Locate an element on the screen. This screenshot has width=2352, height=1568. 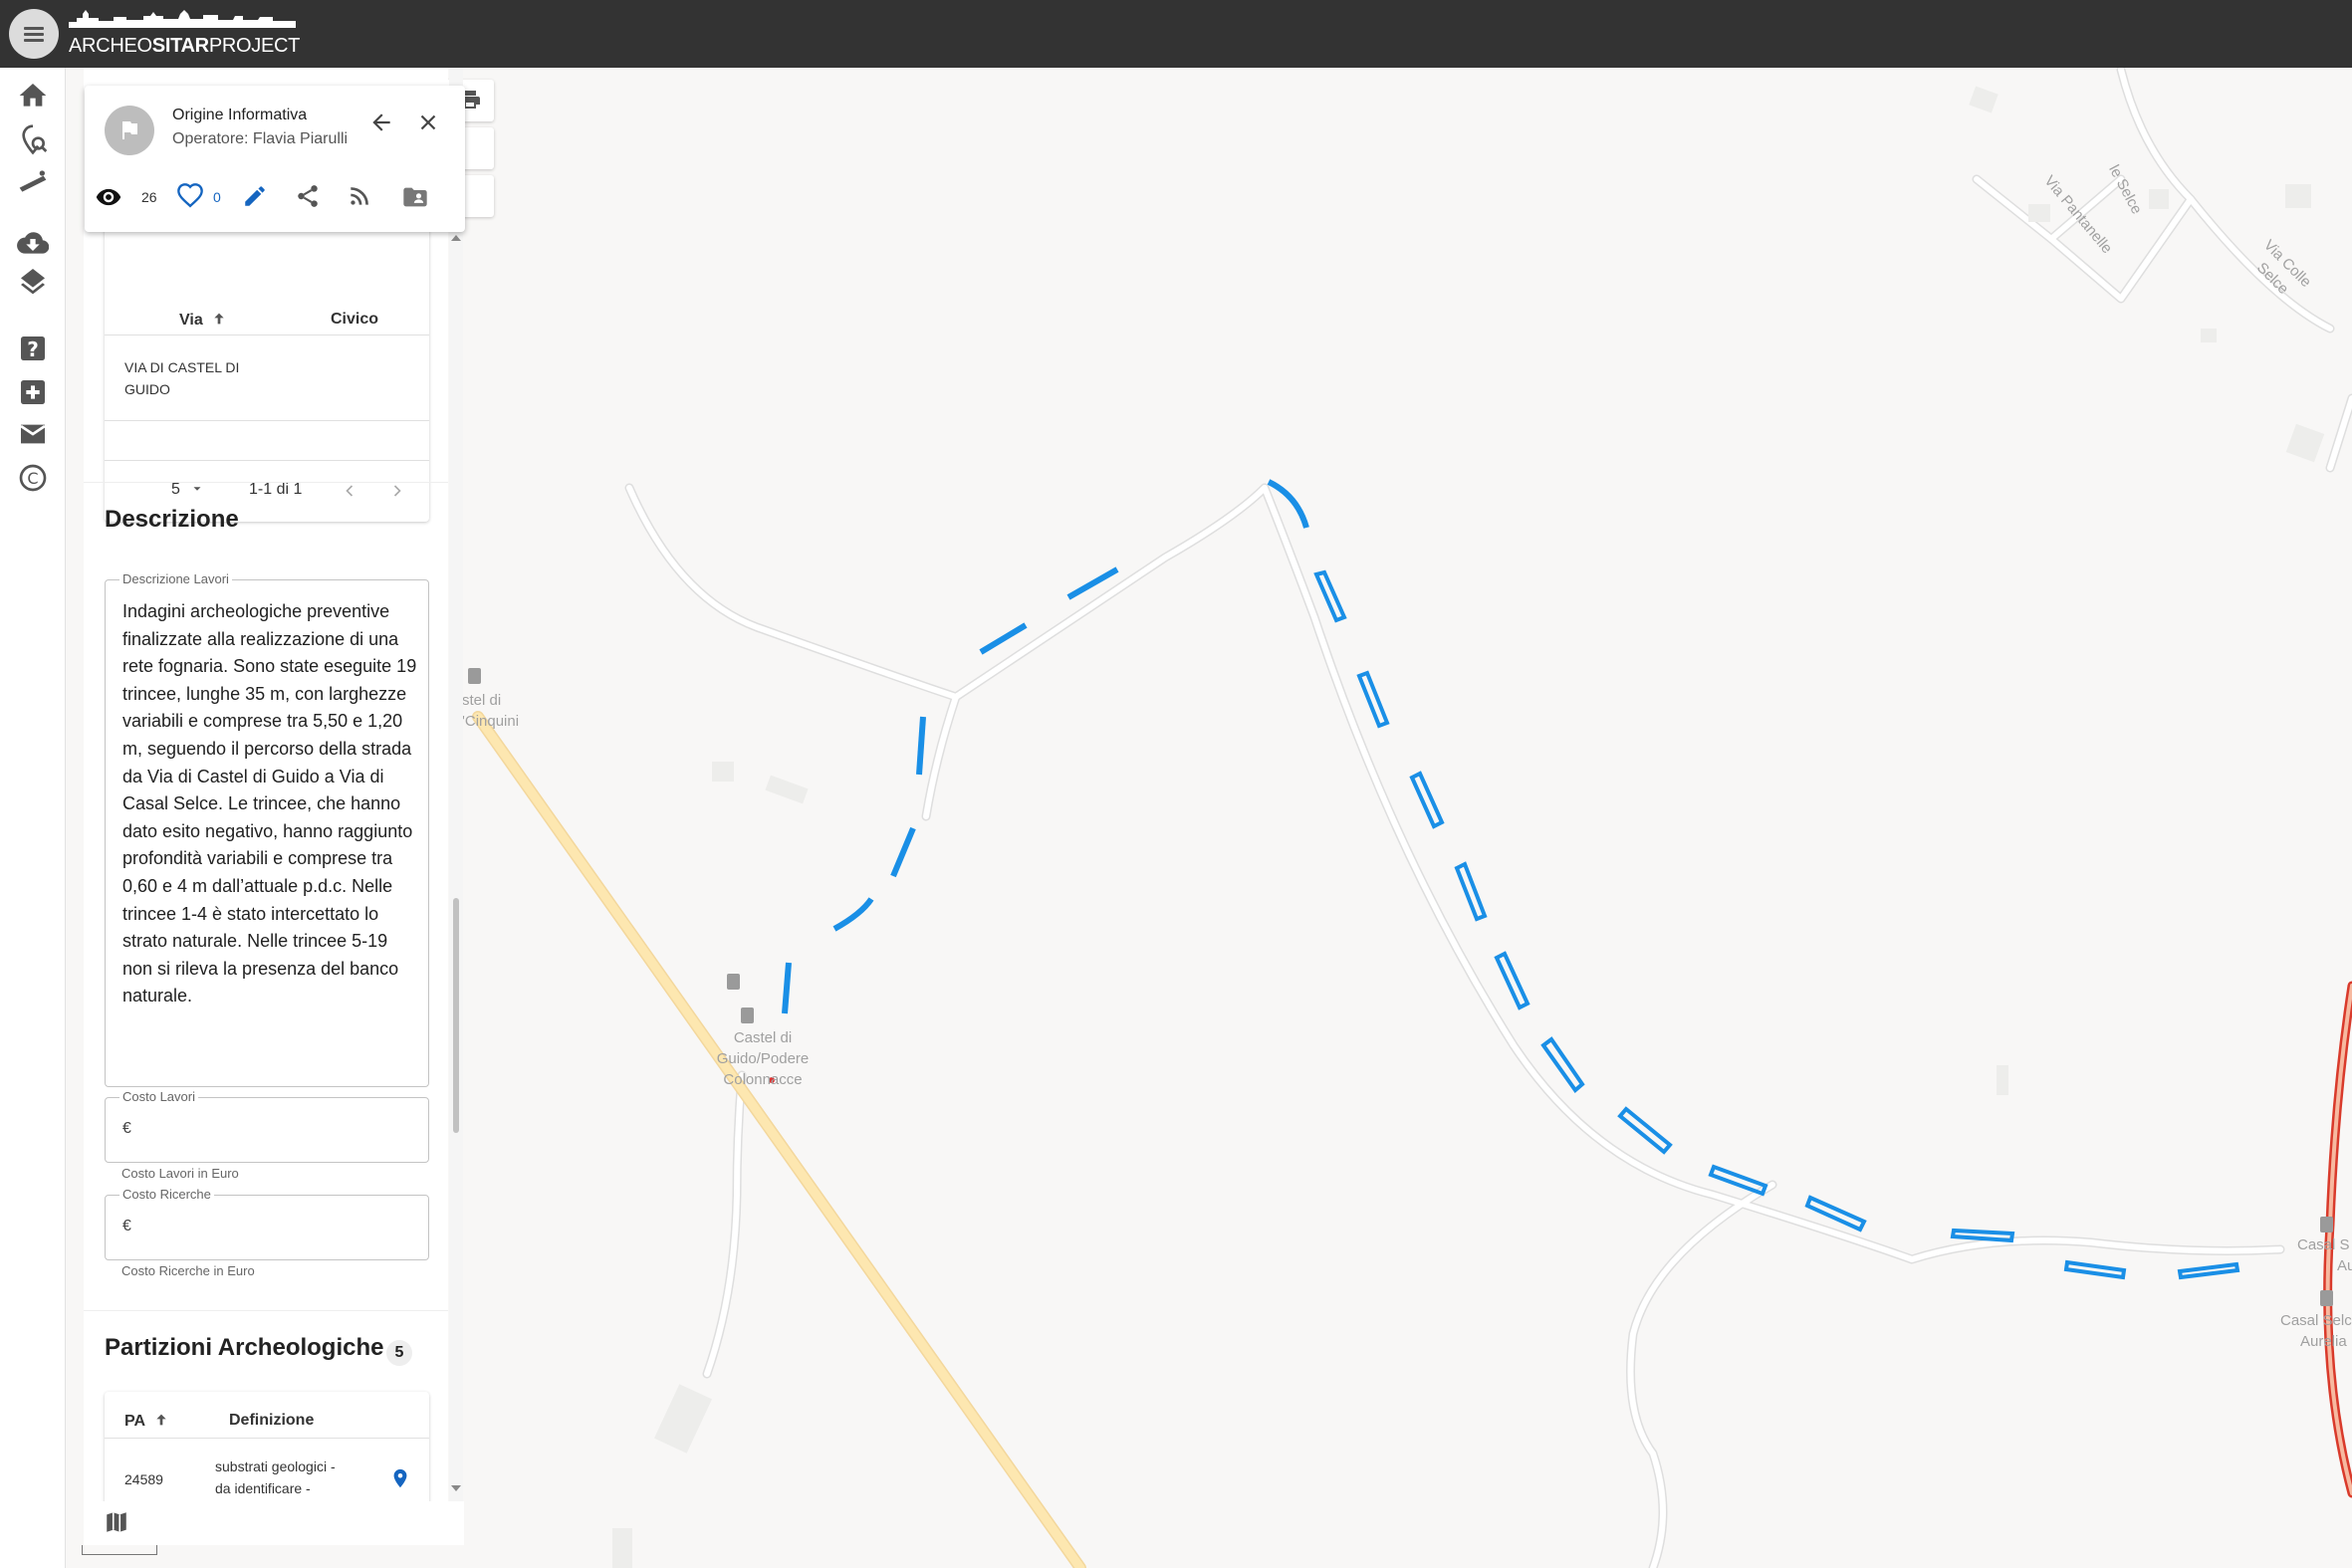
cell-definizione-line: substrati geologici - is located at coordinates (275, 1466).